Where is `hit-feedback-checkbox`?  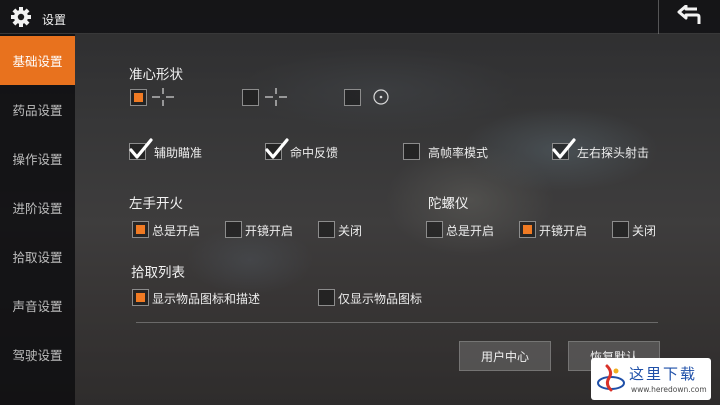 hit-feedback-checkbox is located at coordinates (277, 149).